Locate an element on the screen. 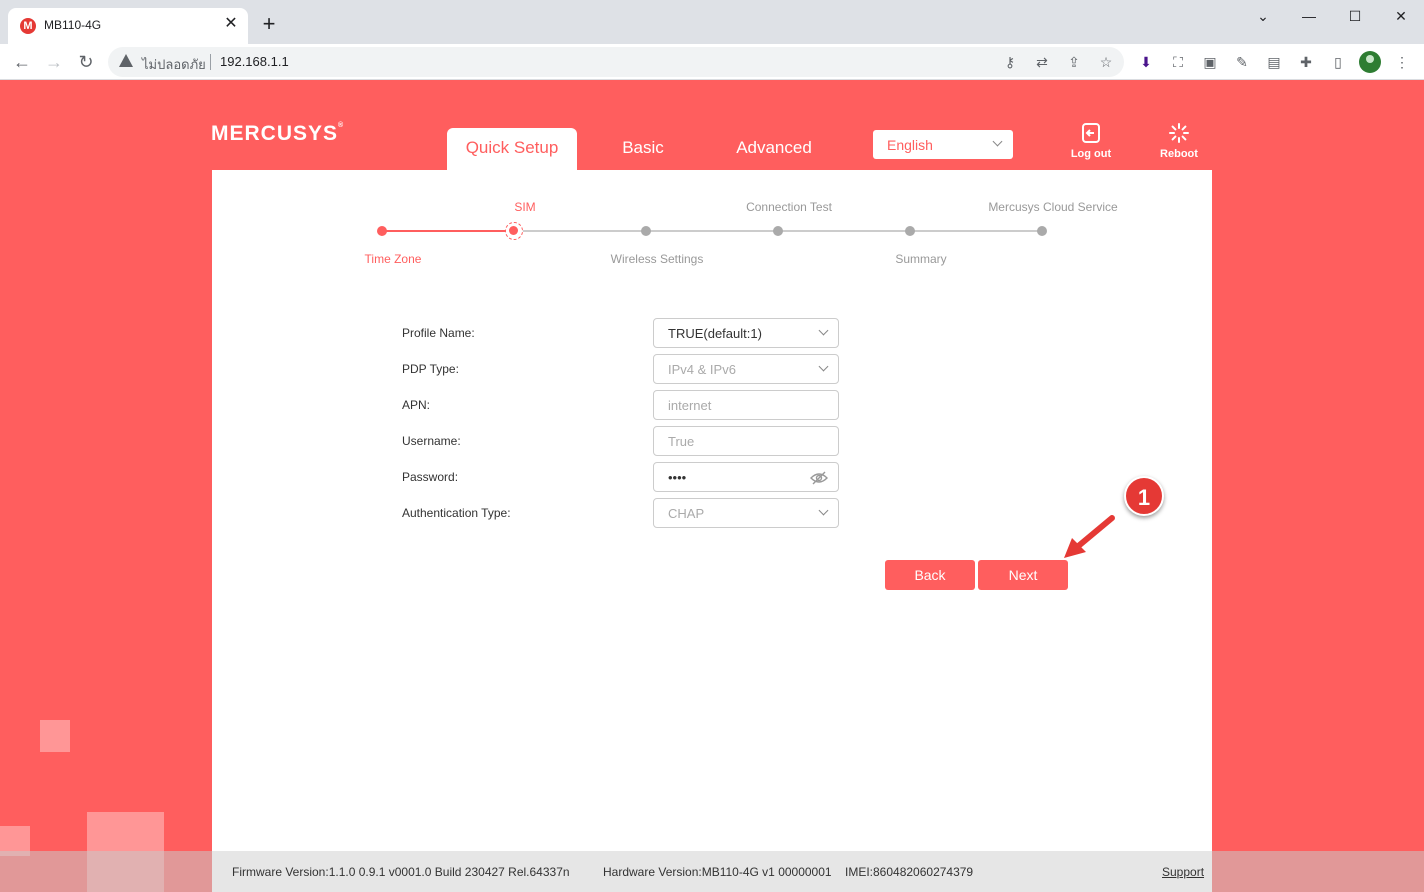 The height and width of the screenshot is (892, 1424). apn-label: APN: is located at coordinates (416, 405).